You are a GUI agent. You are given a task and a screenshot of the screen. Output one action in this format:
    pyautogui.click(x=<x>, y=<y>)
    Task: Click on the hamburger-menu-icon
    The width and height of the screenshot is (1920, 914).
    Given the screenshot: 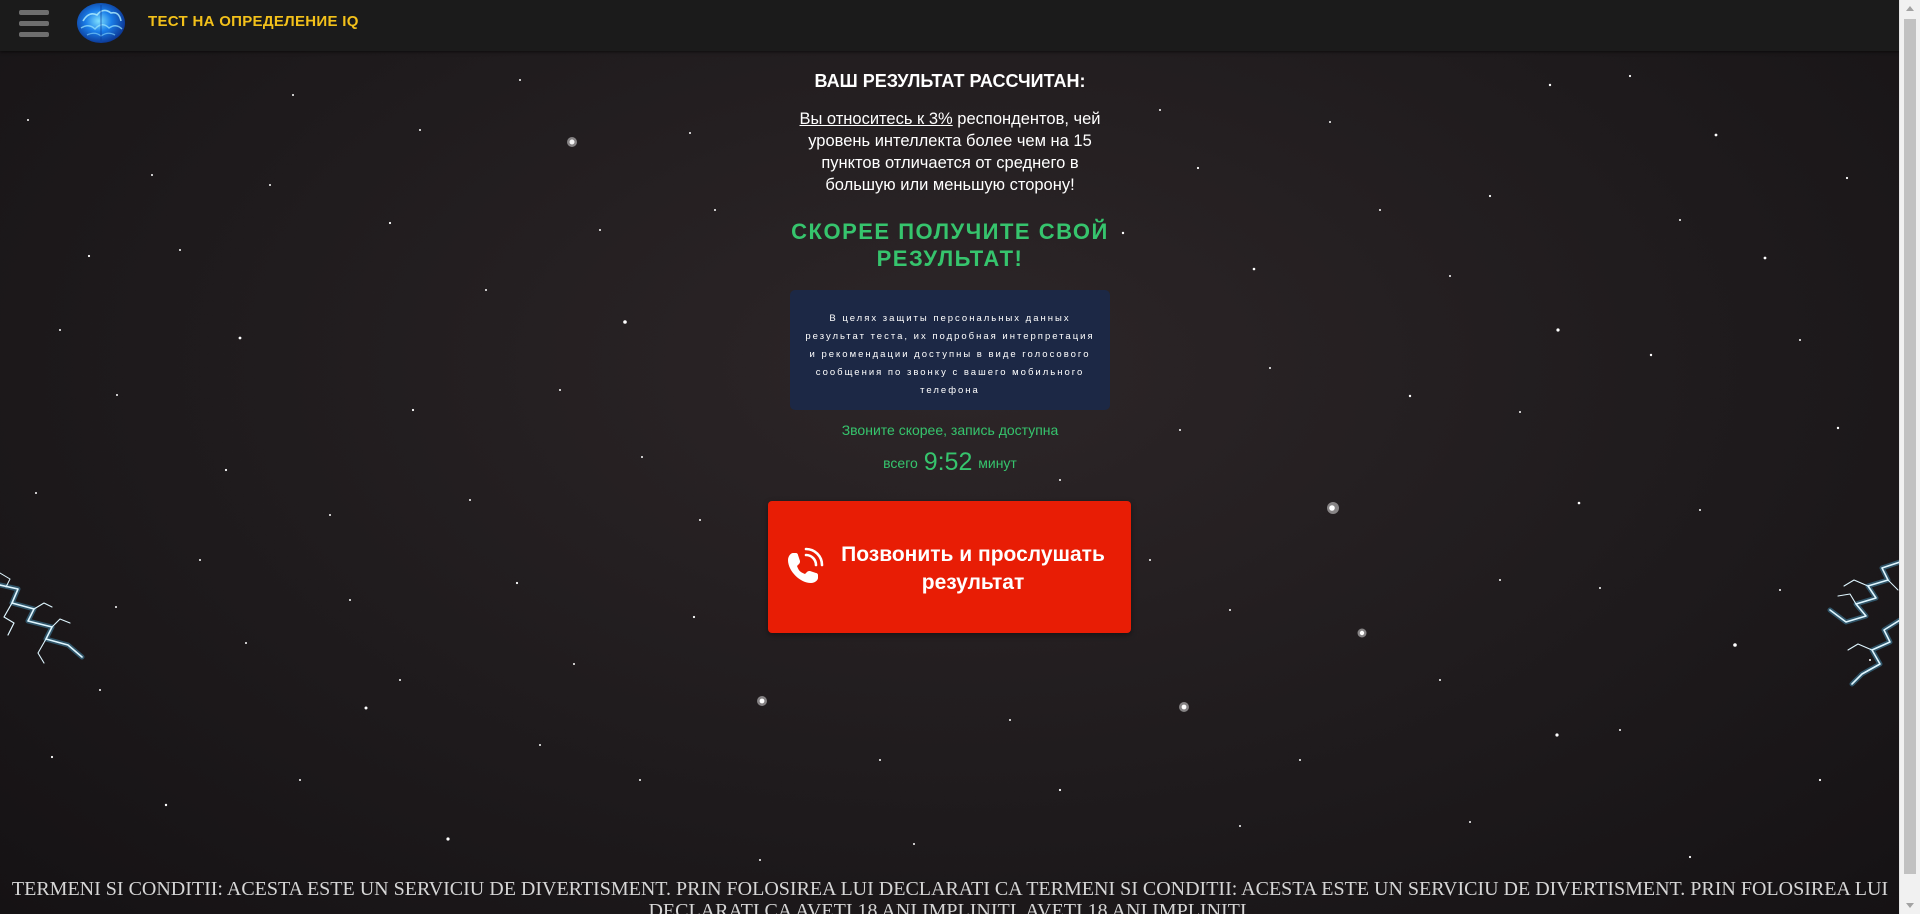 What is the action you would take?
    pyautogui.click(x=34, y=24)
    